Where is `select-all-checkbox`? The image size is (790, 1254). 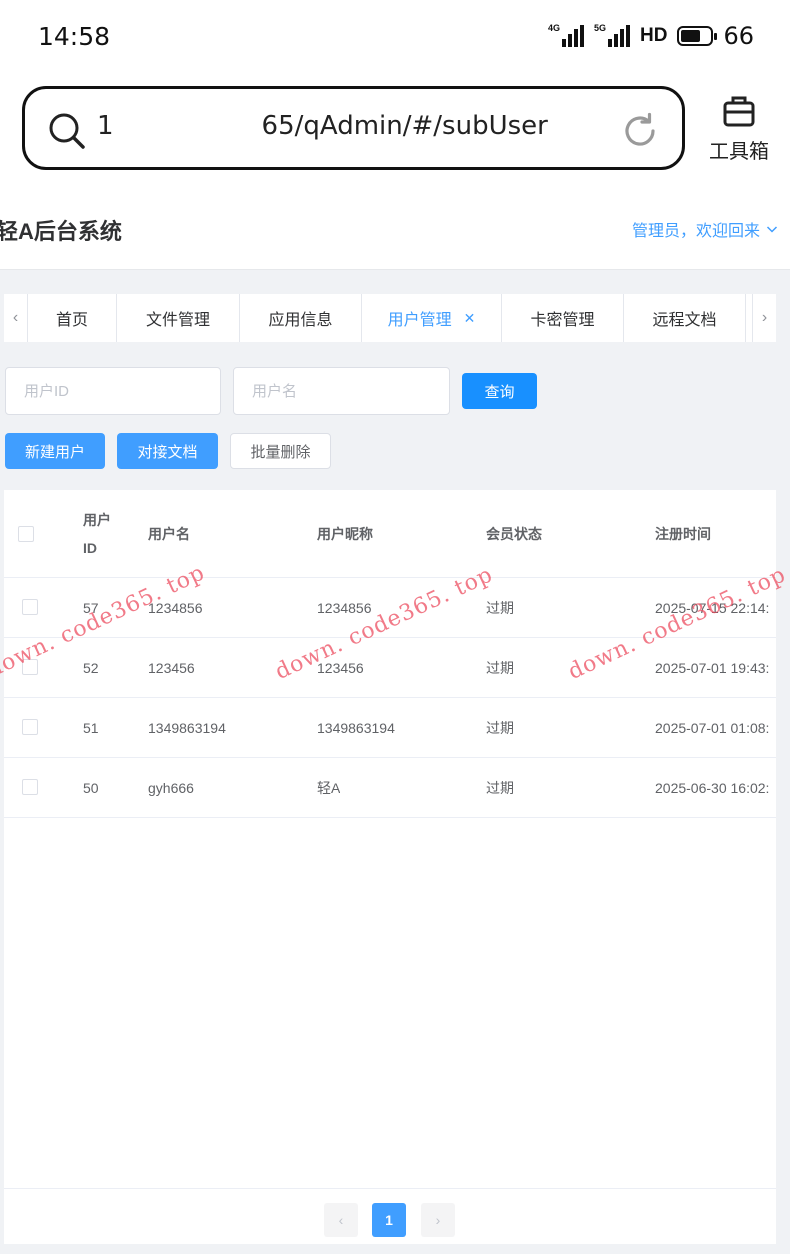
select-all-checkbox is located at coordinates (26, 534).